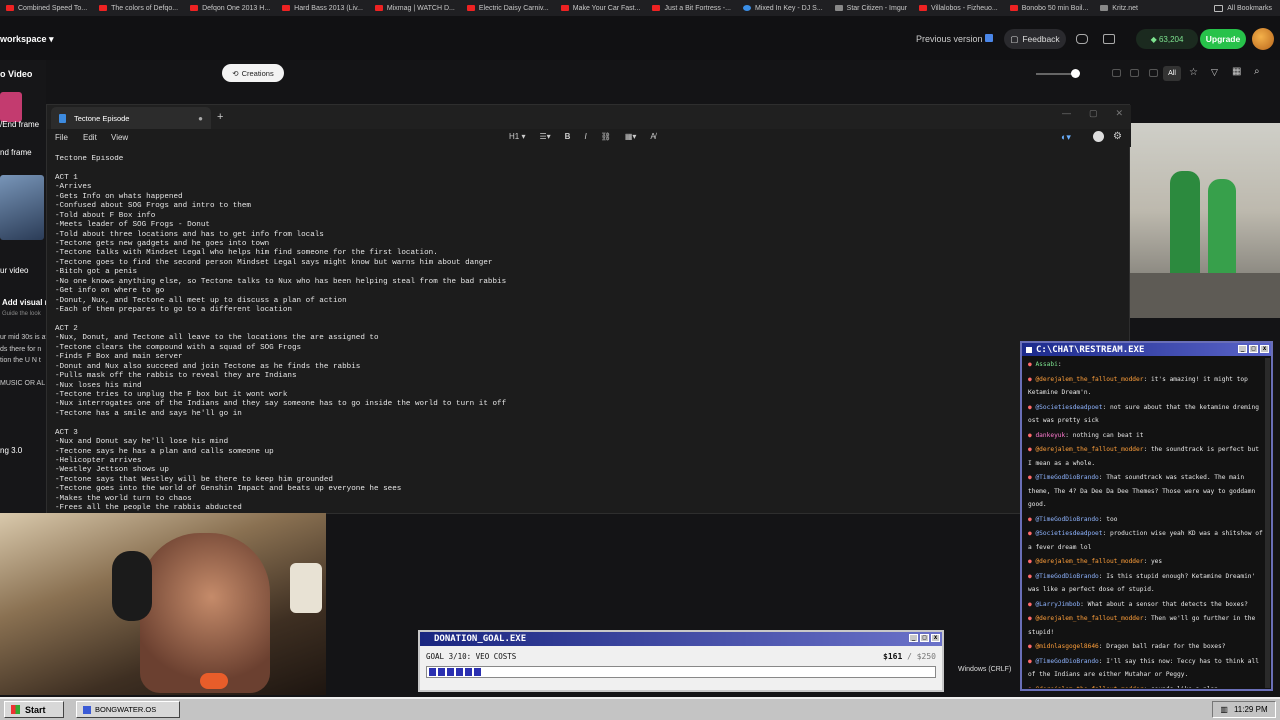 The width and height of the screenshot is (1280, 720). Describe the element at coordinates (606, 136) in the screenshot. I see `link-icon: ⛓` at that location.